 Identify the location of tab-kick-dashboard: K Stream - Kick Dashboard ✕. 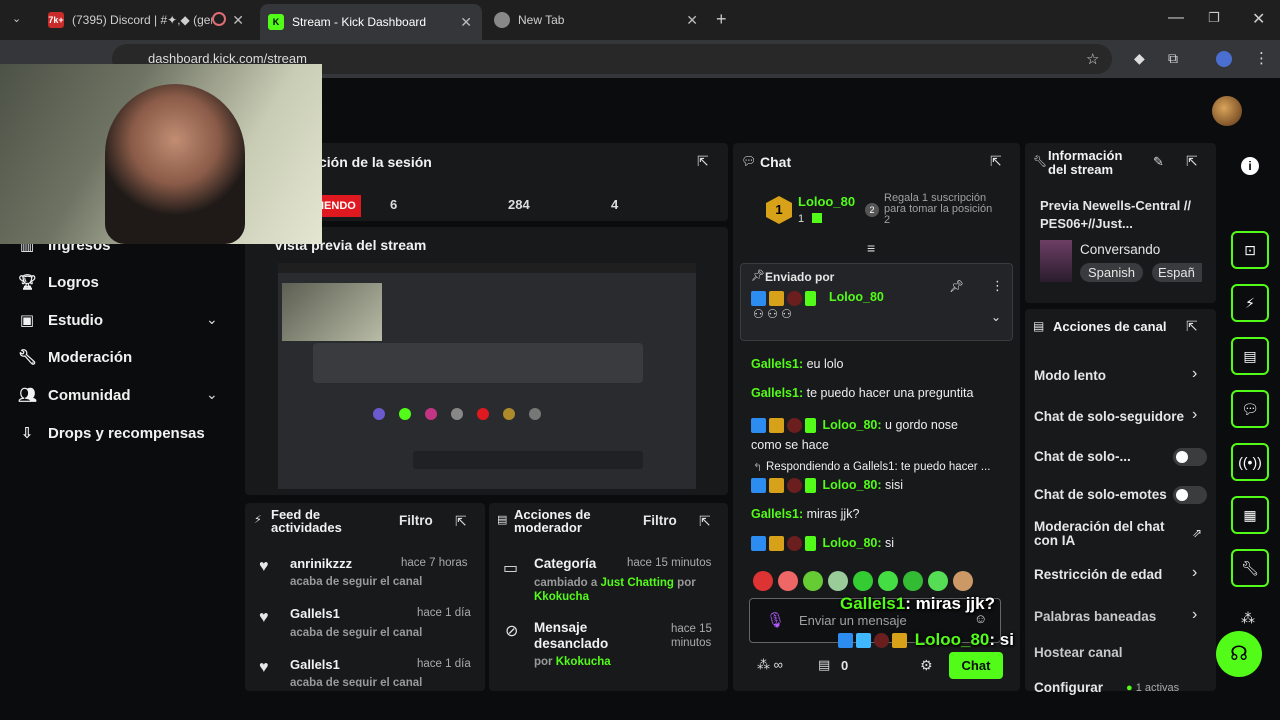
(371, 22).